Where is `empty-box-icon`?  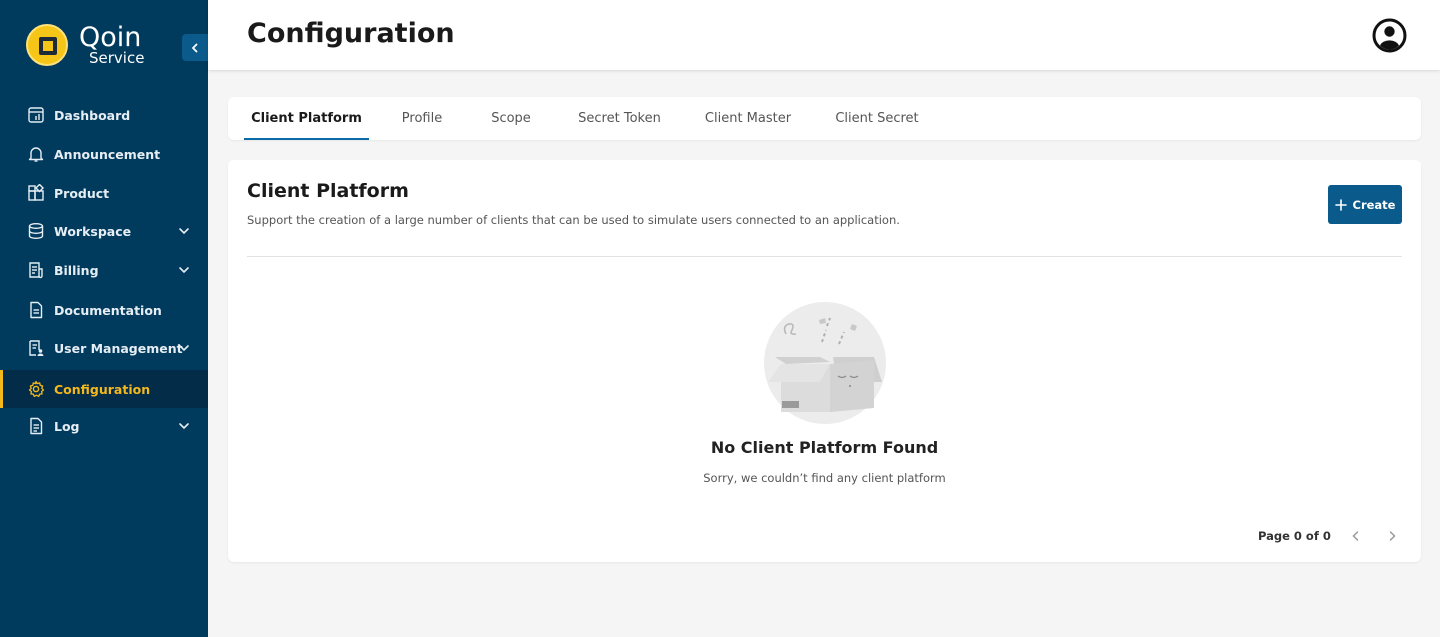
empty-box-icon is located at coordinates (825, 363).